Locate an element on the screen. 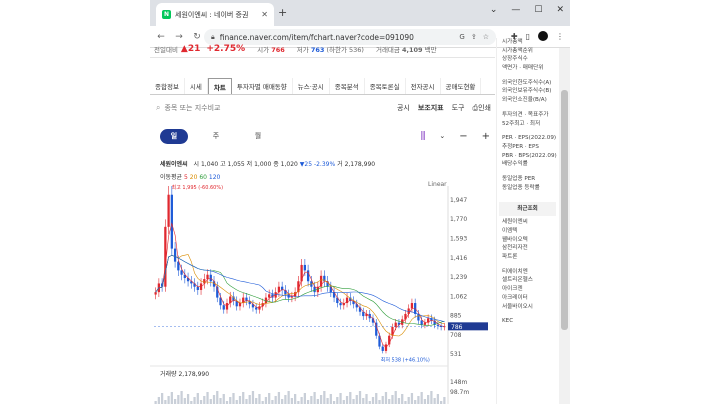  zoom-out-icon: − is located at coordinates (463, 136).